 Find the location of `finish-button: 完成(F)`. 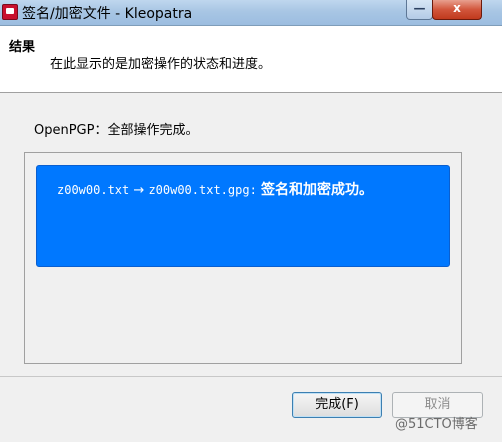

finish-button: 完成(F) is located at coordinates (337, 405).